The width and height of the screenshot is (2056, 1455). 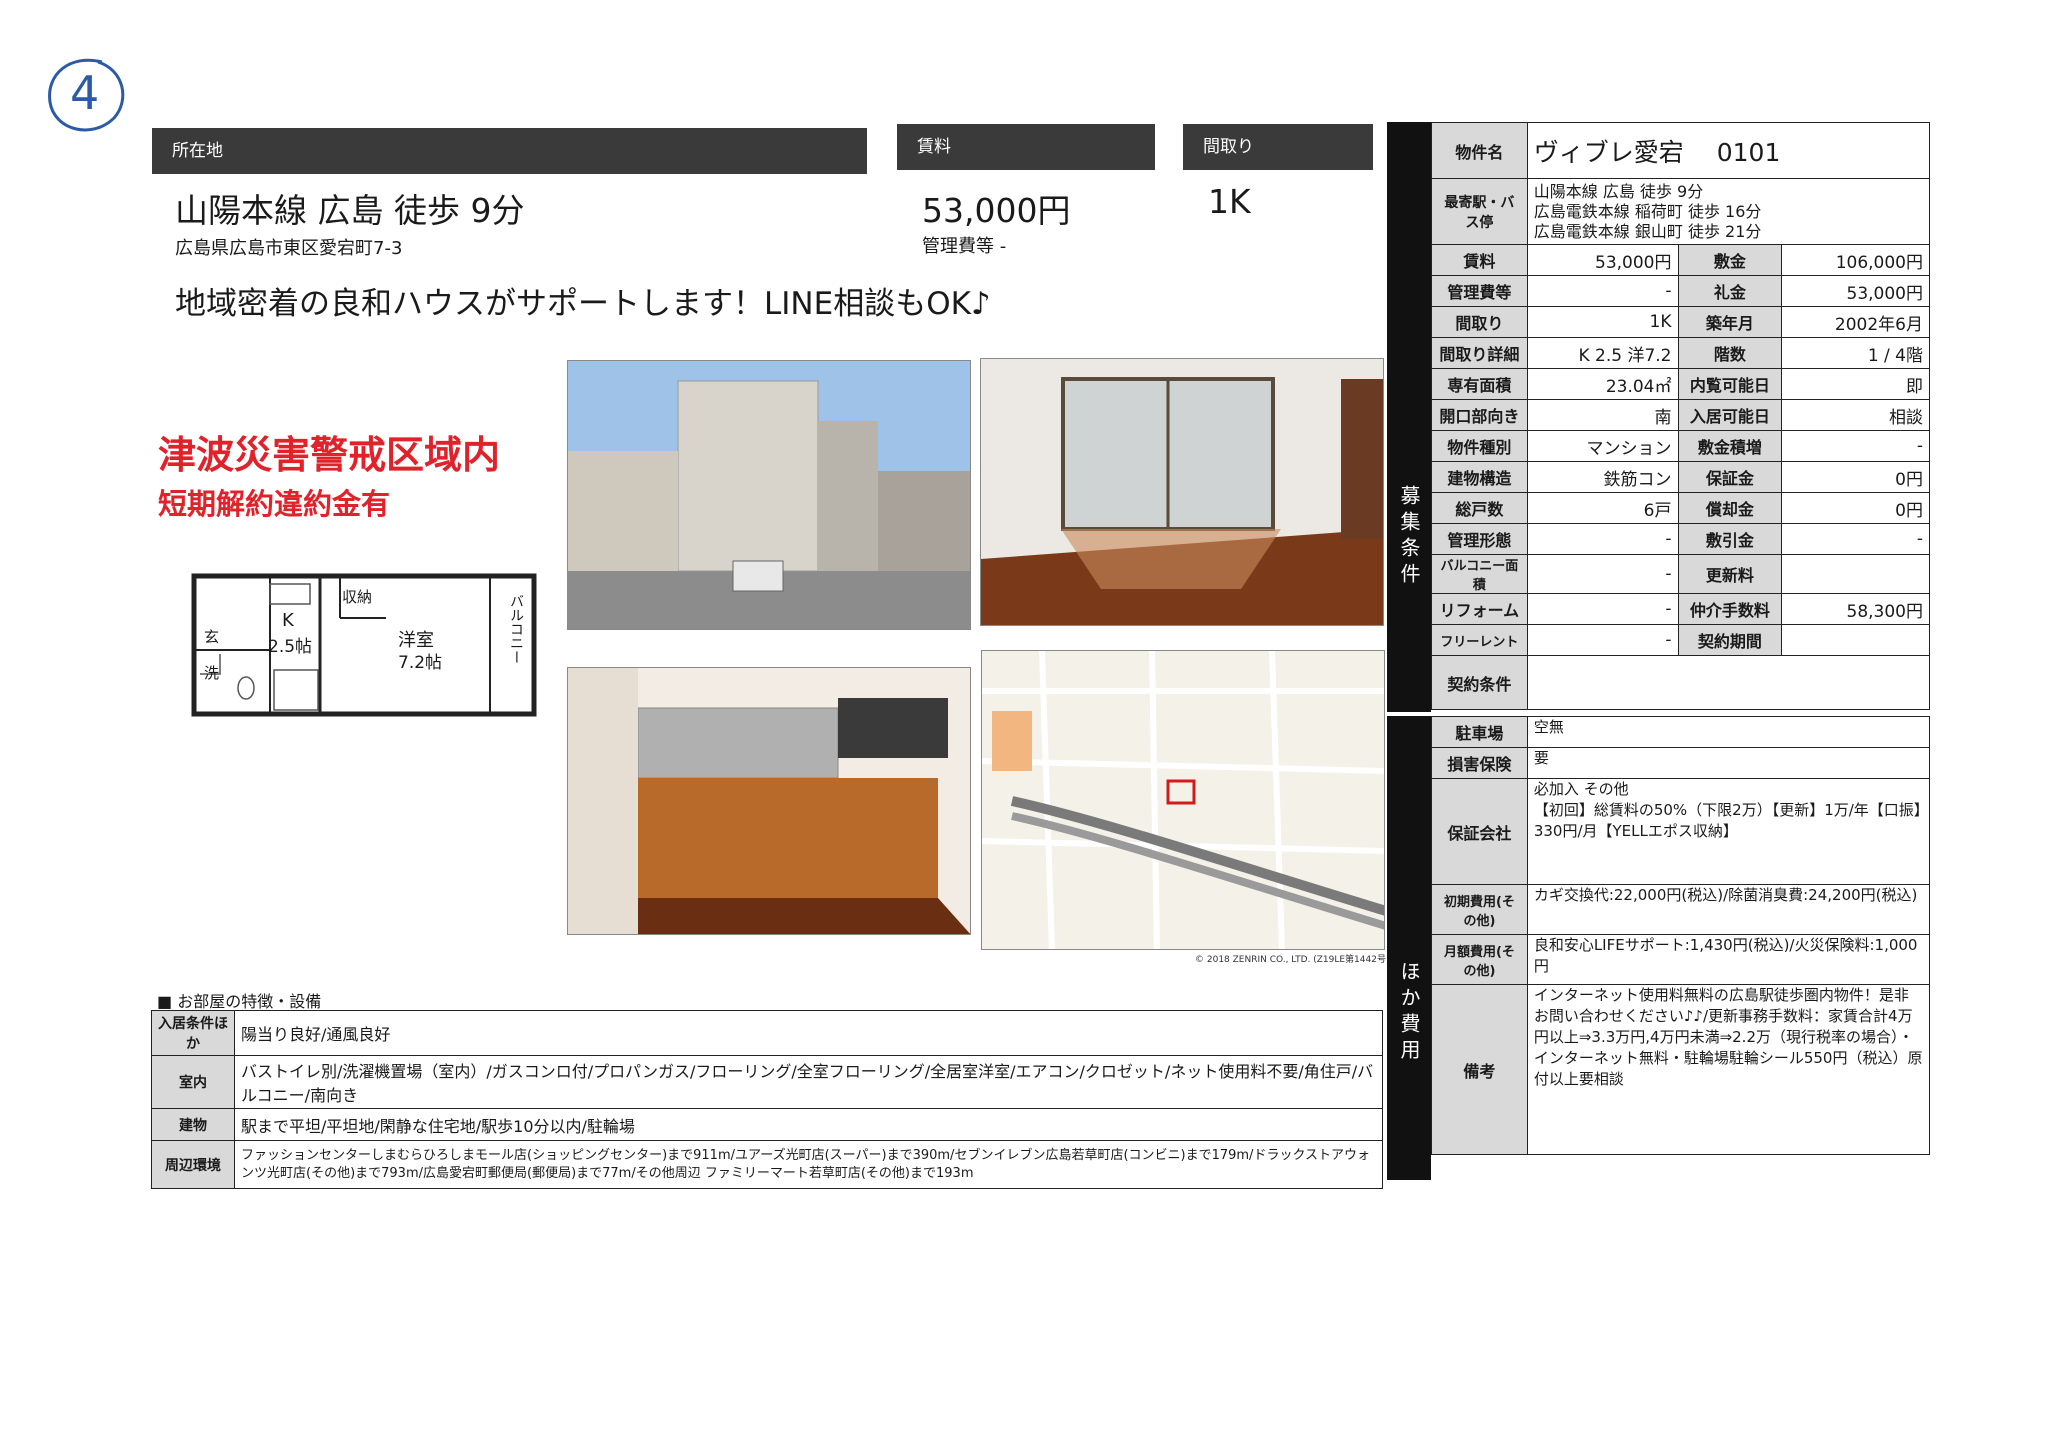 What do you see at coordinates (1730, 291) in the screenshot?
I see `condition-label: 礼金` at bounding box center [1730, 291].